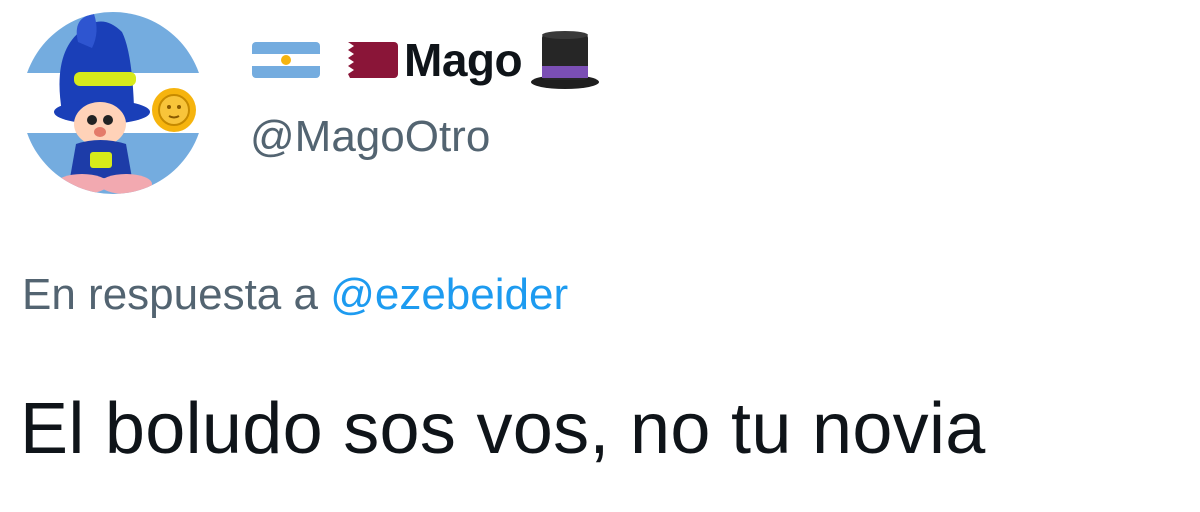 The width and height of the screenshot is (1200, 512). What do you see at coordinates (170, 294) in the screenshot?
I see `reply-prefix: En respuesta a` at bounding box center [170, 294].